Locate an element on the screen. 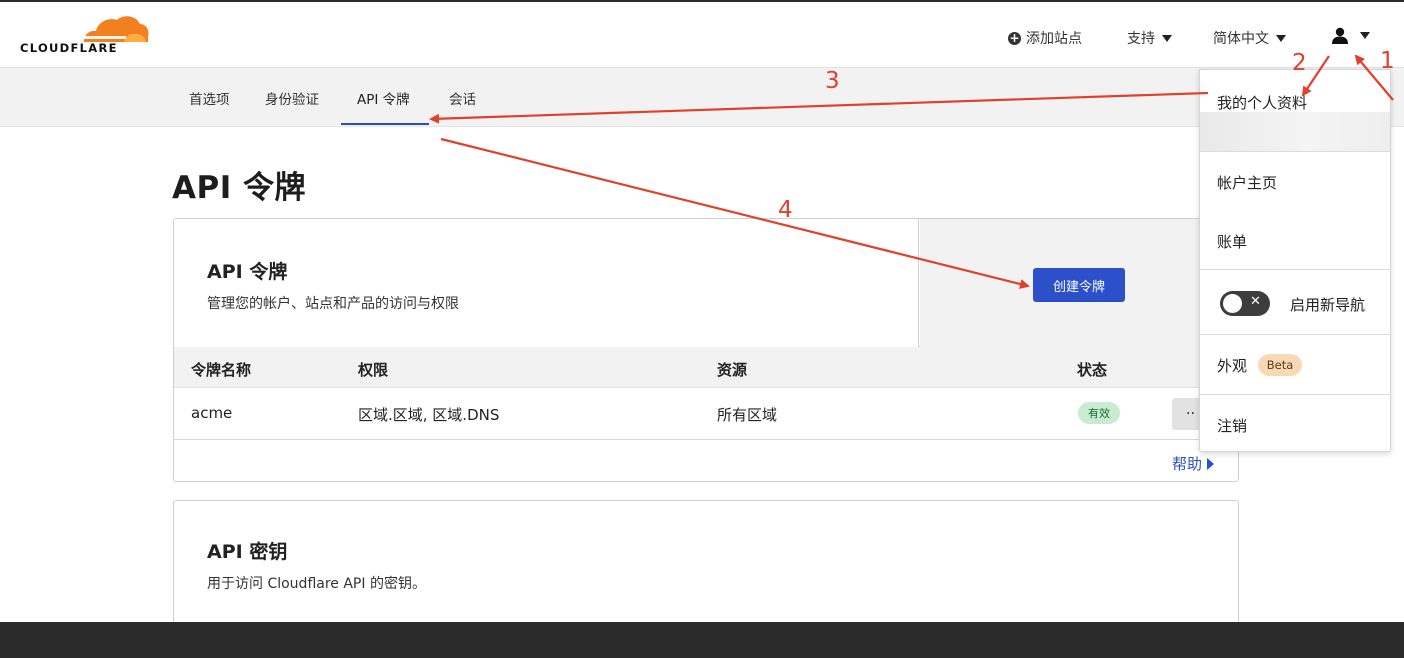 This screenshot has height=658, width=1404. new-nav-toggle: ✕ is located at coordinates (1245, 303).